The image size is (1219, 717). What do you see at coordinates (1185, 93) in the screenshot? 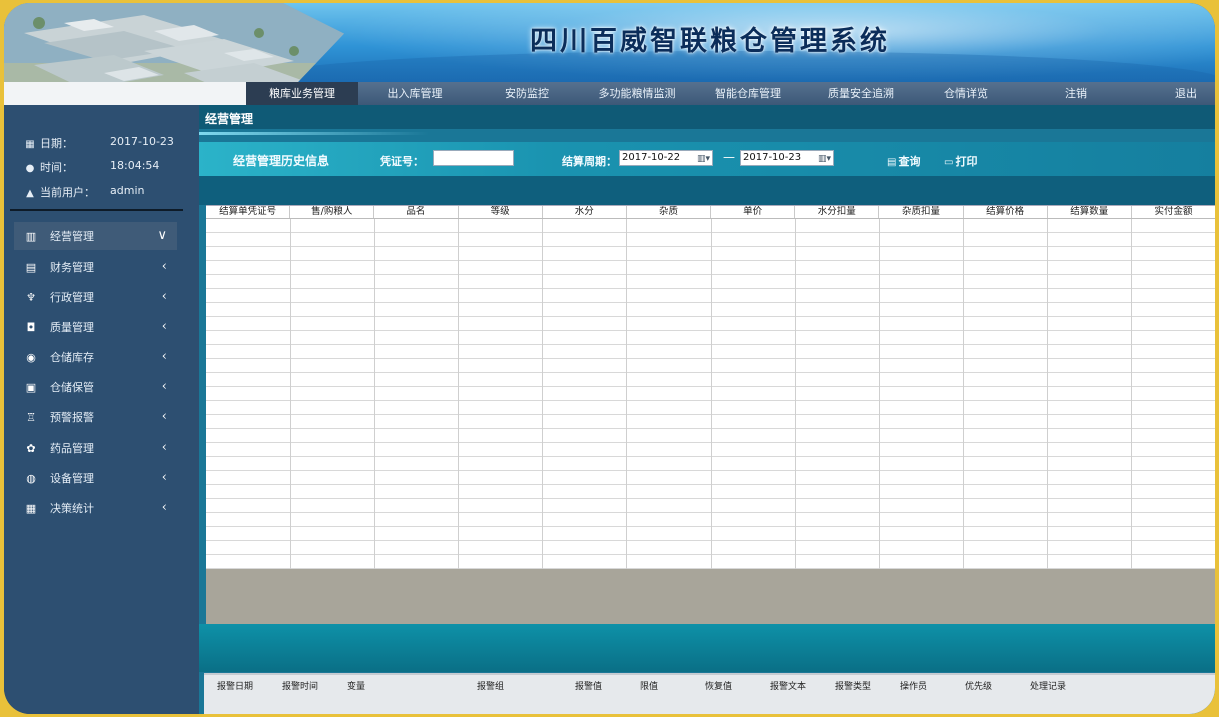
I see `nav-exit: 退出` at bounding box center [1185, 93].